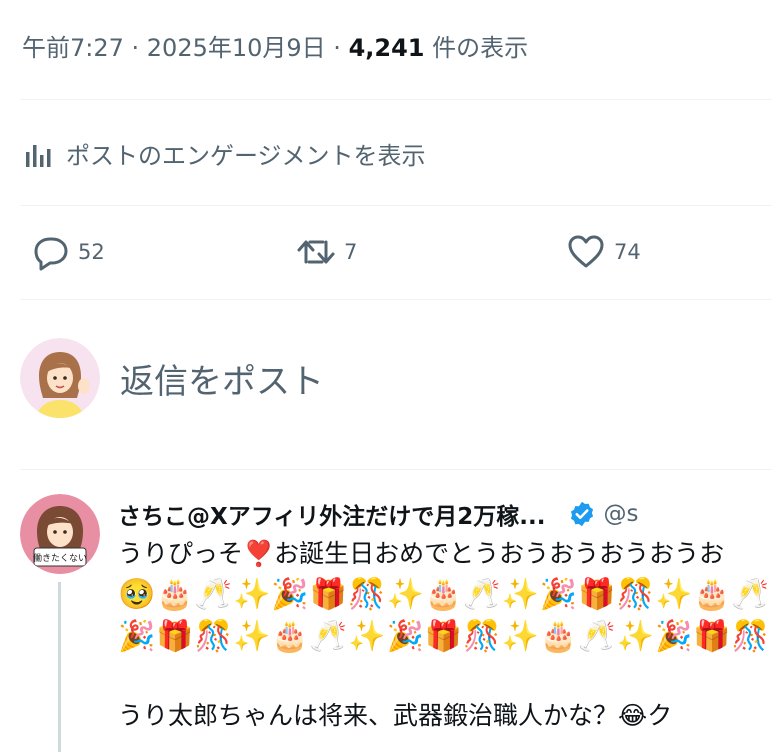 The image size is (772, 752). What do you see at coordinates (476, 48) in the screenshot?
I see `views-label: 件の表示` at bounding box center [476, 48].